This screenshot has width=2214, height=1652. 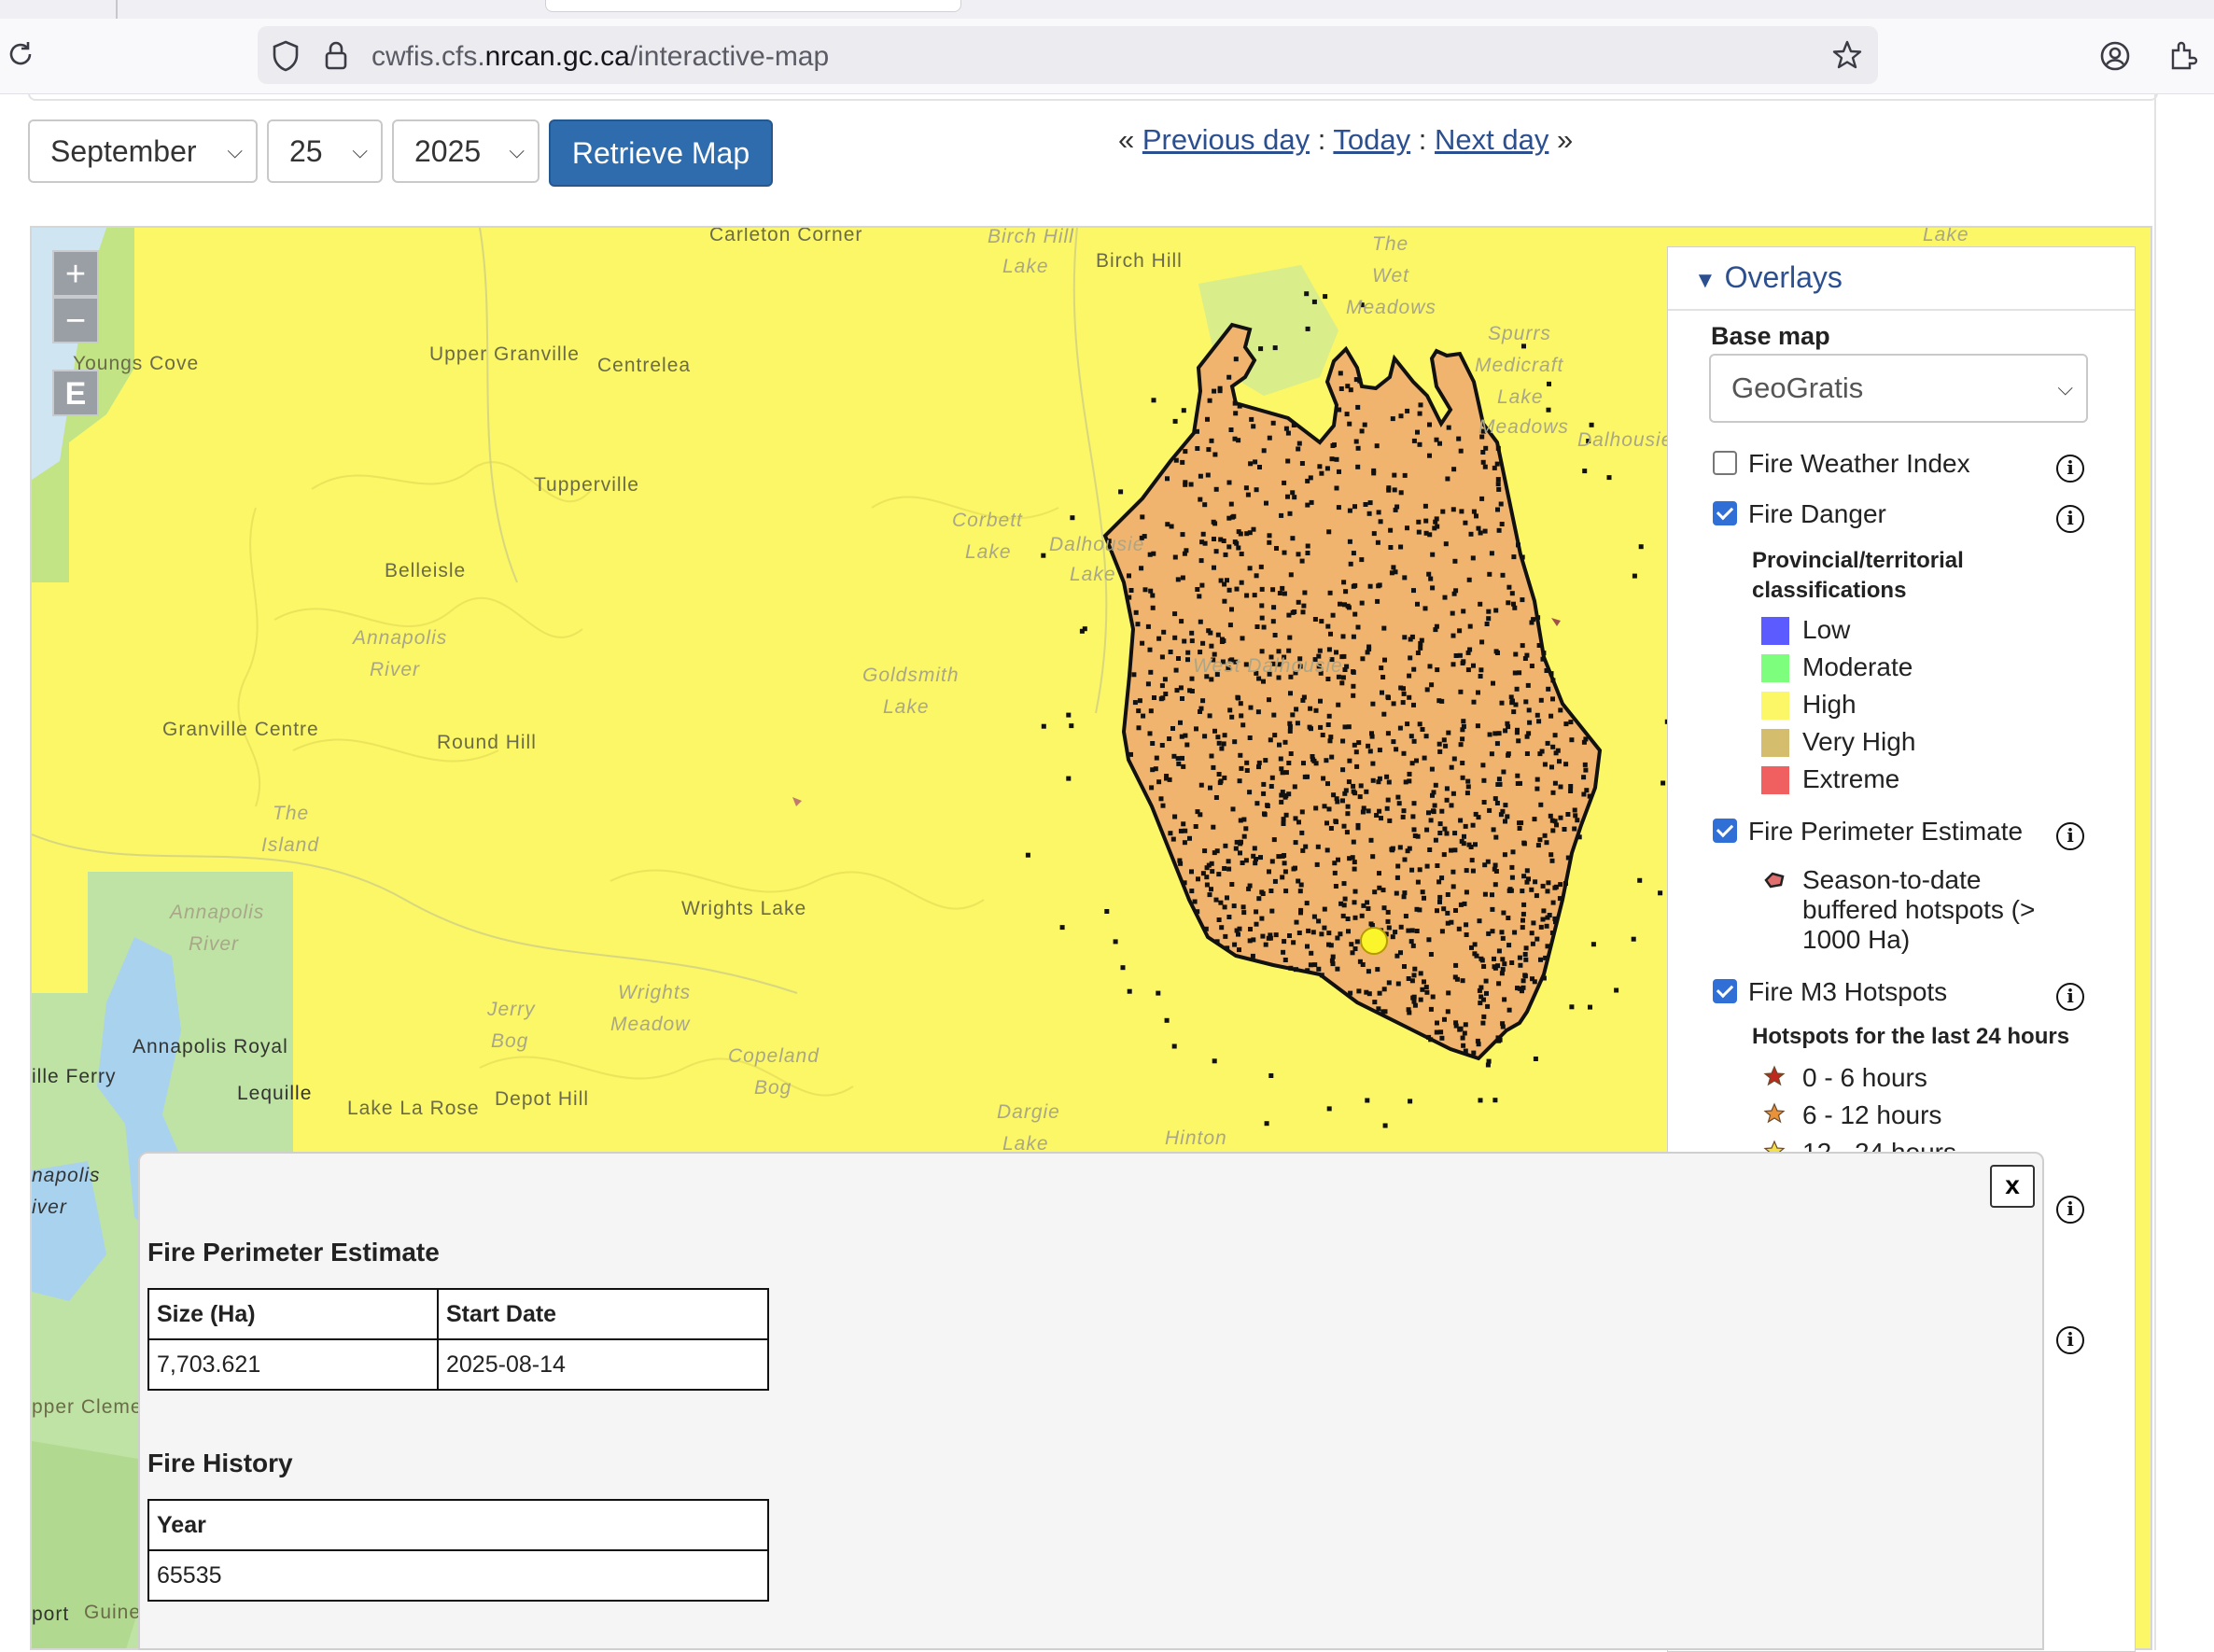 I want to click on retrieve-map-button: Retrieve Map, so click(x=661, y=153).